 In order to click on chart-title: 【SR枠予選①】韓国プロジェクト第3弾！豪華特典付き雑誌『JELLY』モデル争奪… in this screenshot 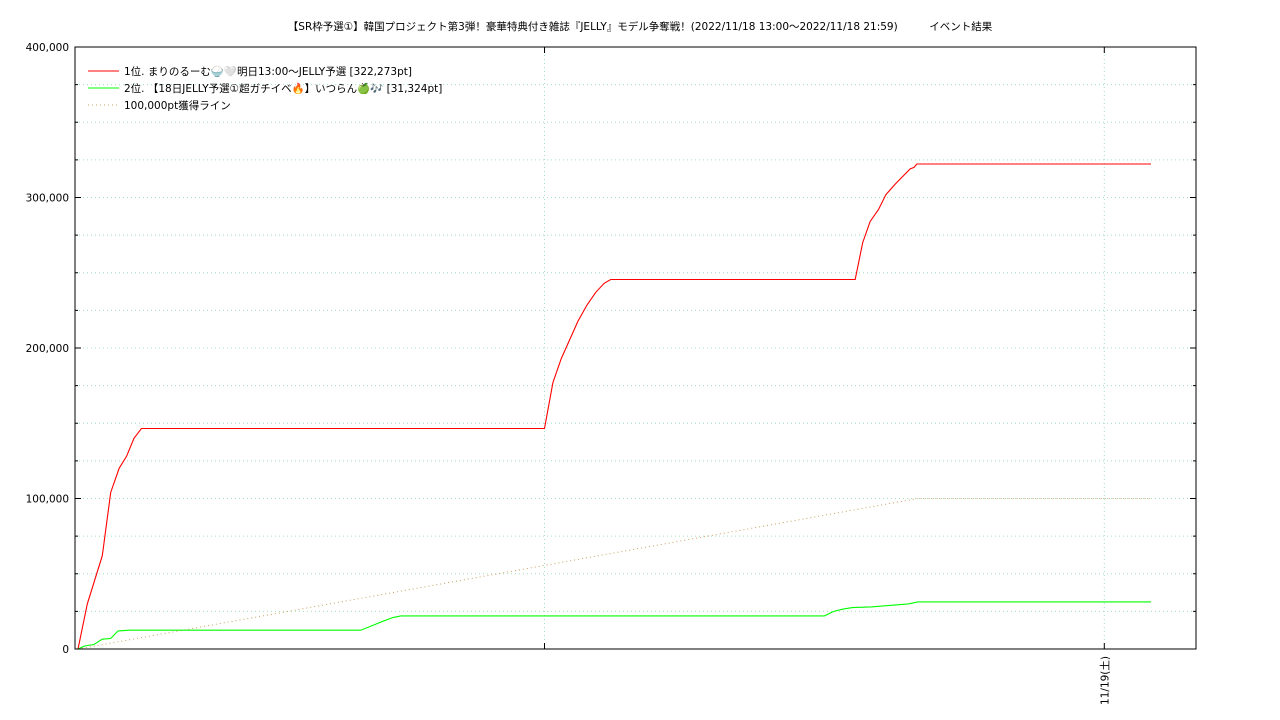, I will do `click(640, 26)`.